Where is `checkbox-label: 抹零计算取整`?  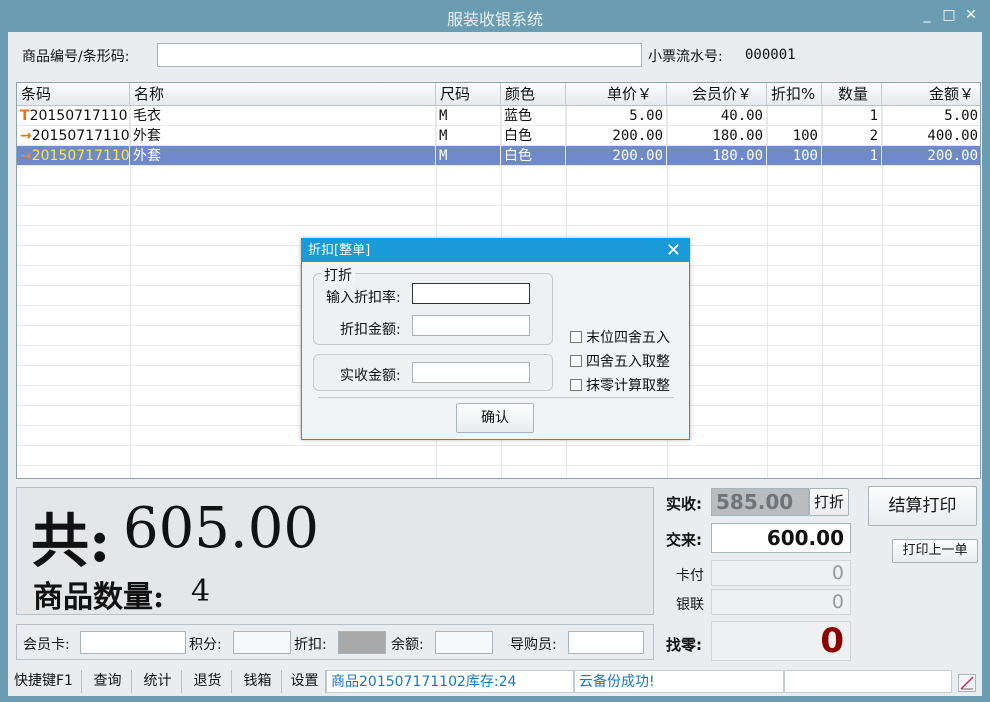 checkbox-label: 抹零计算取整 is located at coordinates (628, 386).